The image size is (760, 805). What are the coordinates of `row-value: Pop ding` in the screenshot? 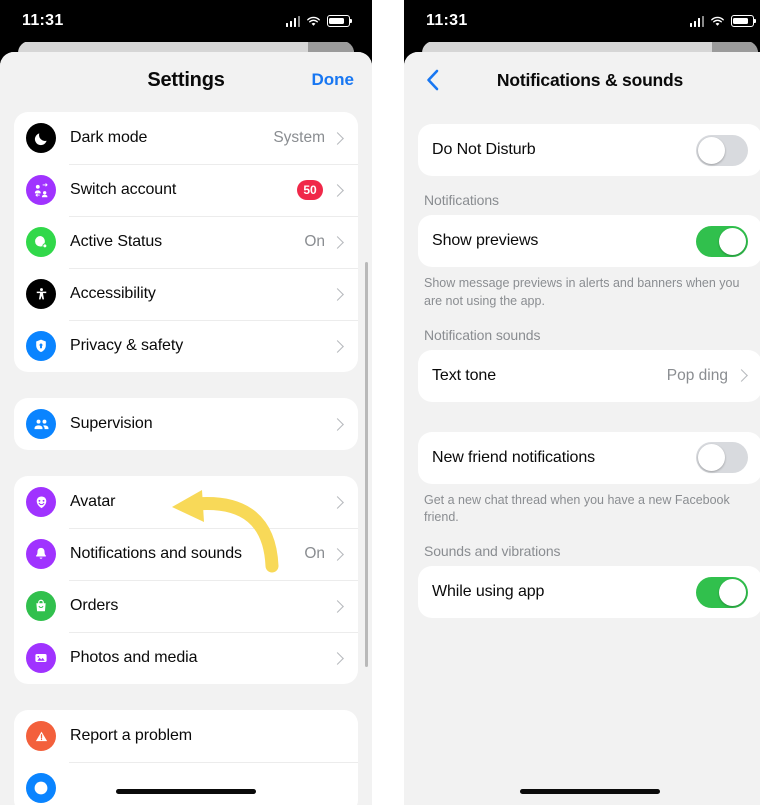 It's located at (697, 375).